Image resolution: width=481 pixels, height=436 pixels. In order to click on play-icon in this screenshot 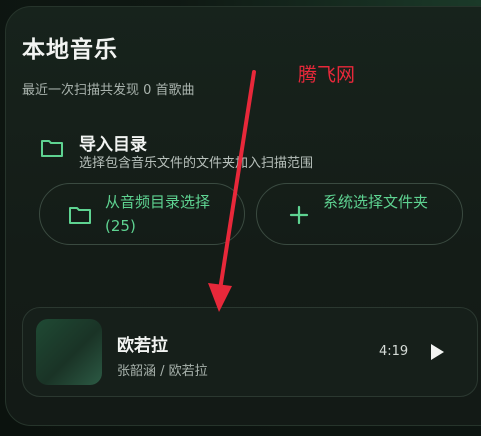, I will do `click(437, 352)`.